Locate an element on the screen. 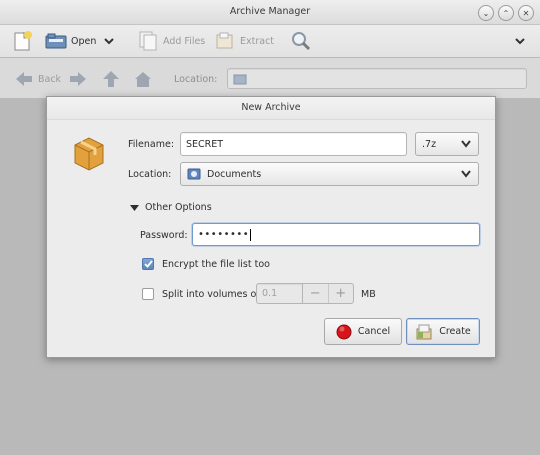  home-icon is located at coordinates (143, 79).